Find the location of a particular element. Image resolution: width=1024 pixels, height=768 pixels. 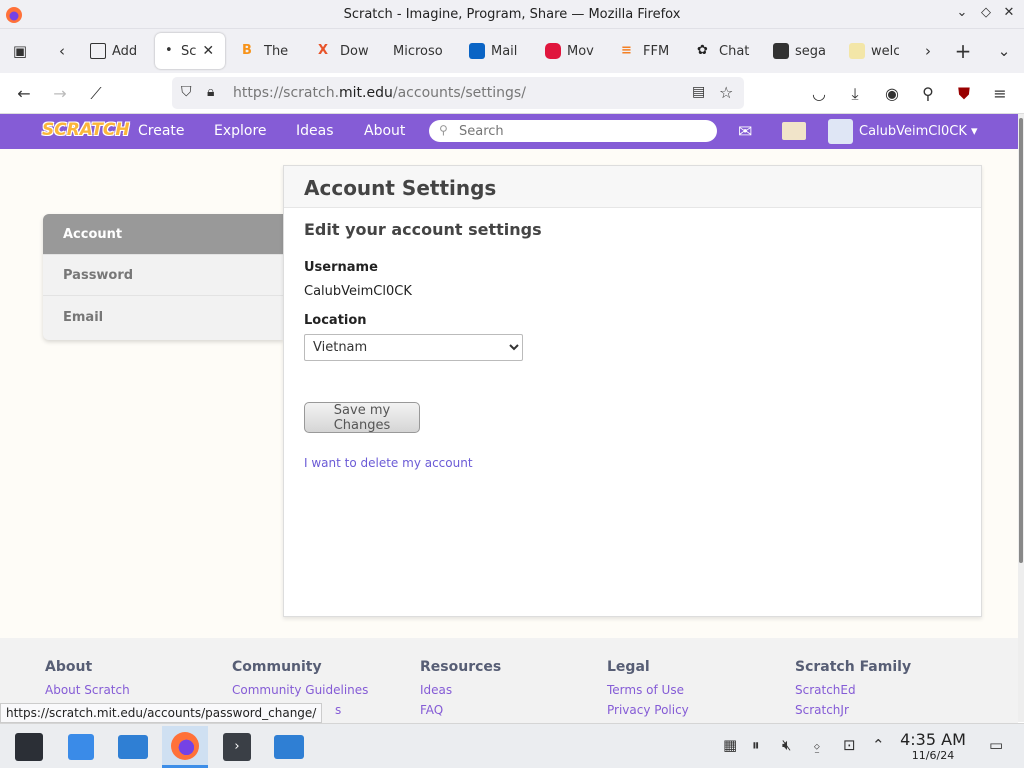

tab-welc: welc is located at coordinates (869, 51).